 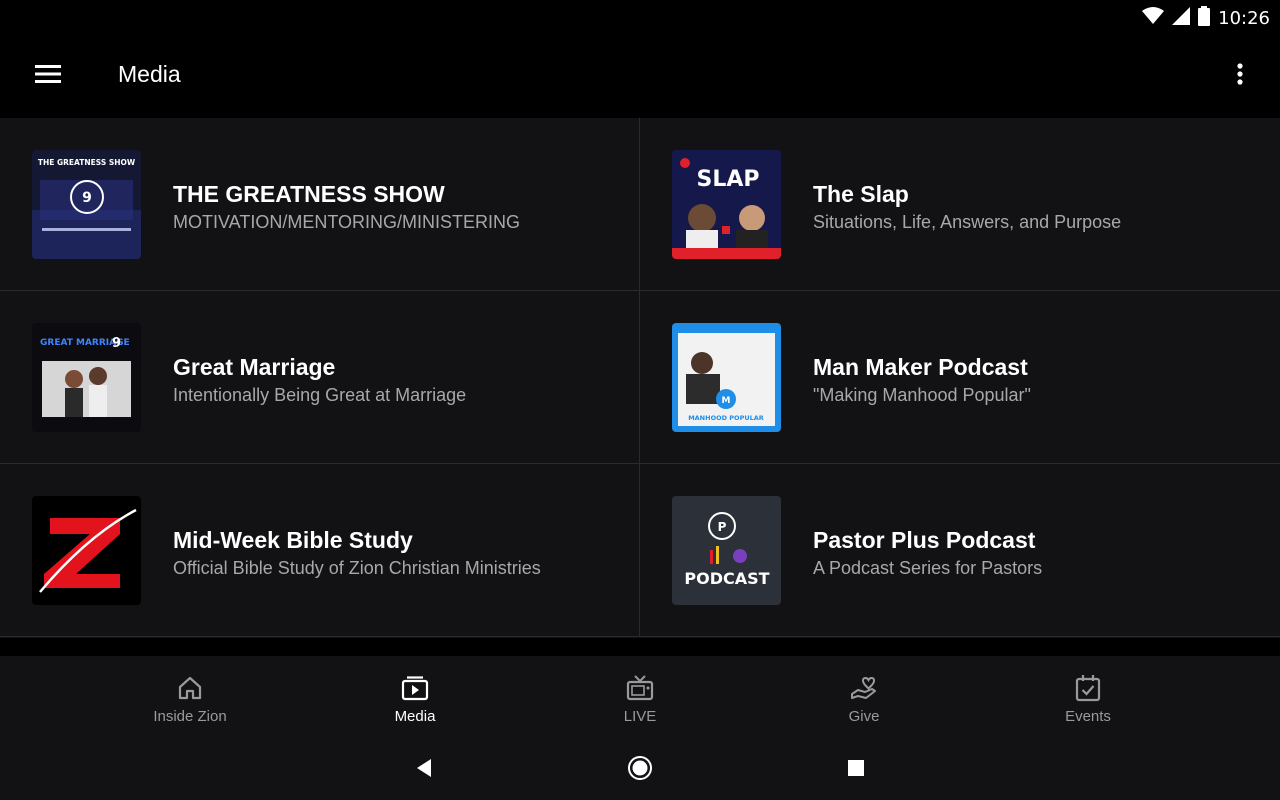 I want to click on status-icons: 10:26, so click(x=1206, y=18).